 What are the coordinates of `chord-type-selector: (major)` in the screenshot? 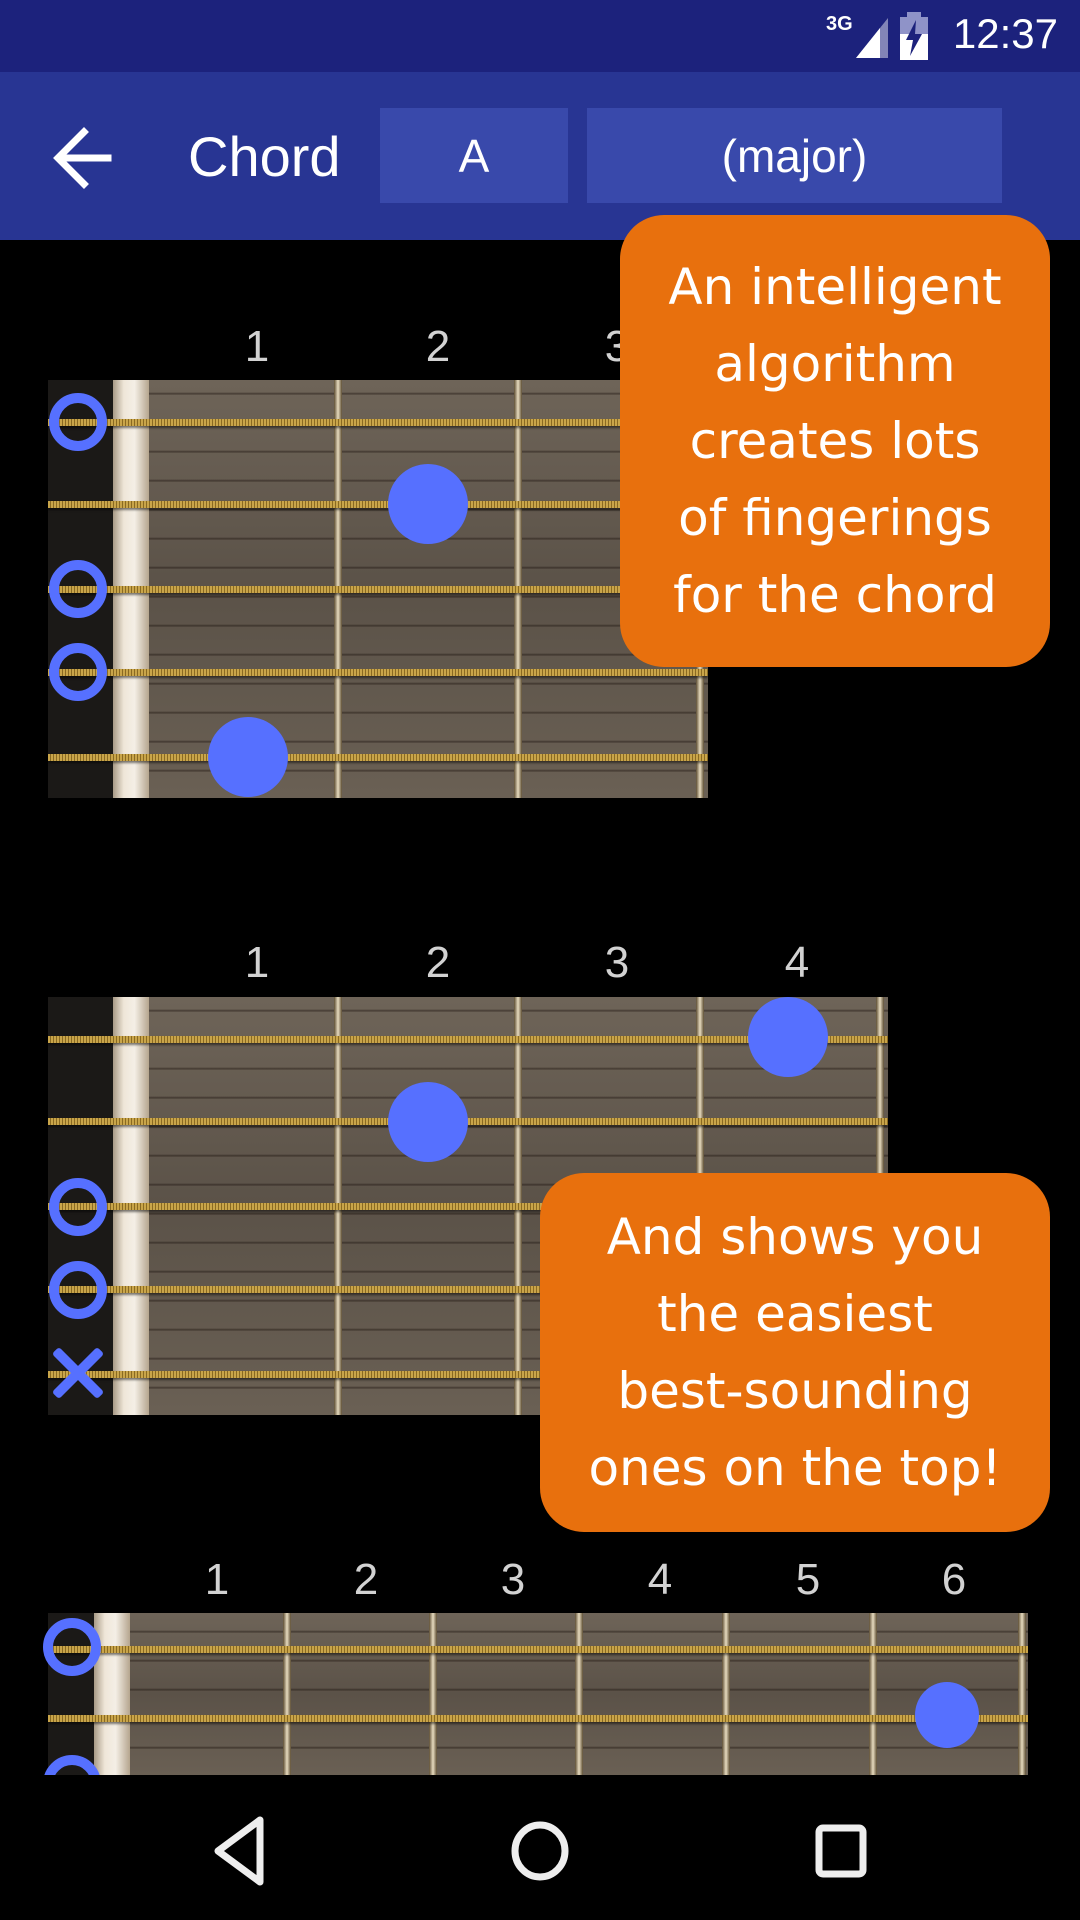 It's located at (794, 155).